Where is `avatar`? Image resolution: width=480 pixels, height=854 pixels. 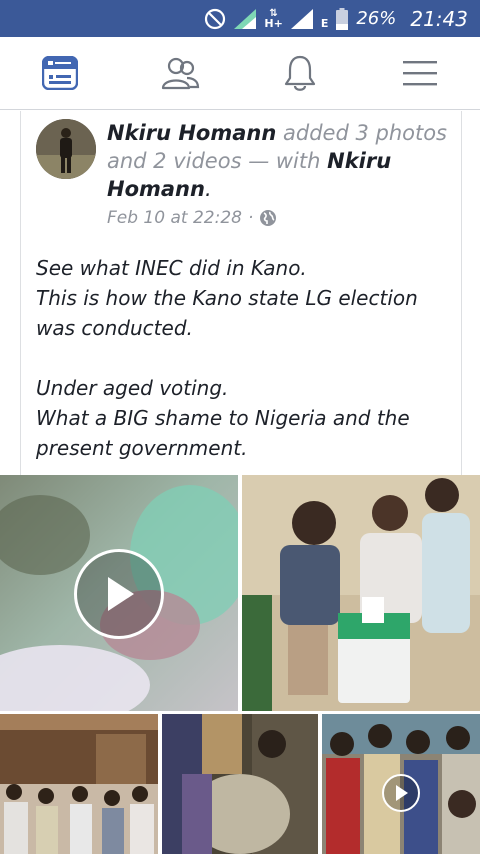
avatar is located at coordinates (66, 149).